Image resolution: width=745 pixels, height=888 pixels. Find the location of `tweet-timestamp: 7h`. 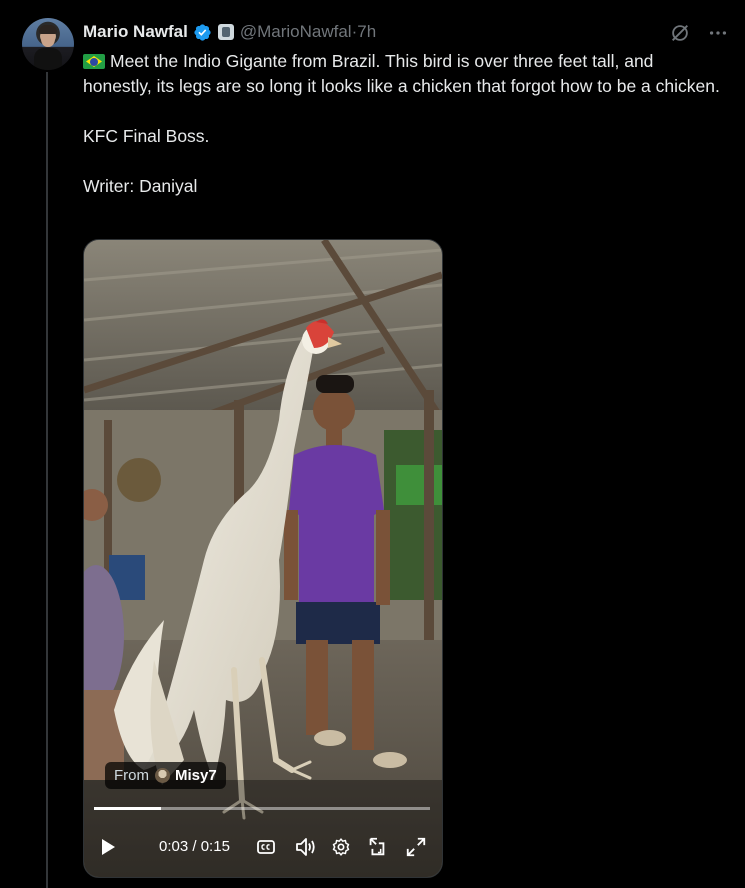

tweet-timestamp: 7h is located at coordinates (366, 32).